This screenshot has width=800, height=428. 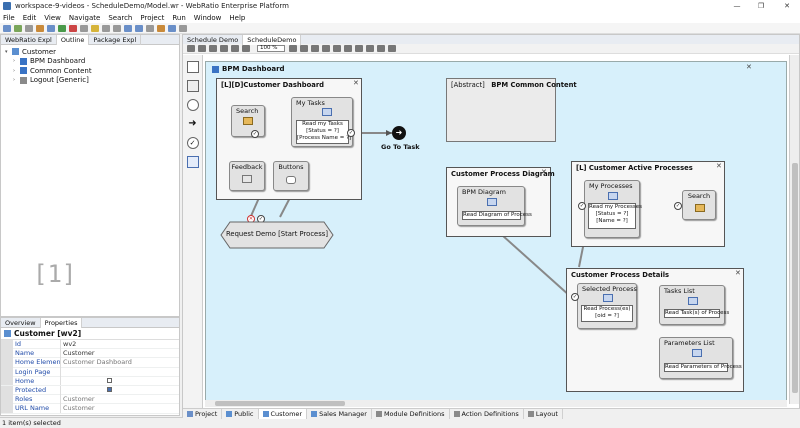 What do you see at coordinates (95, 28) in the screenshot?
I see `folder-icon` at bounding box center [95, 28].